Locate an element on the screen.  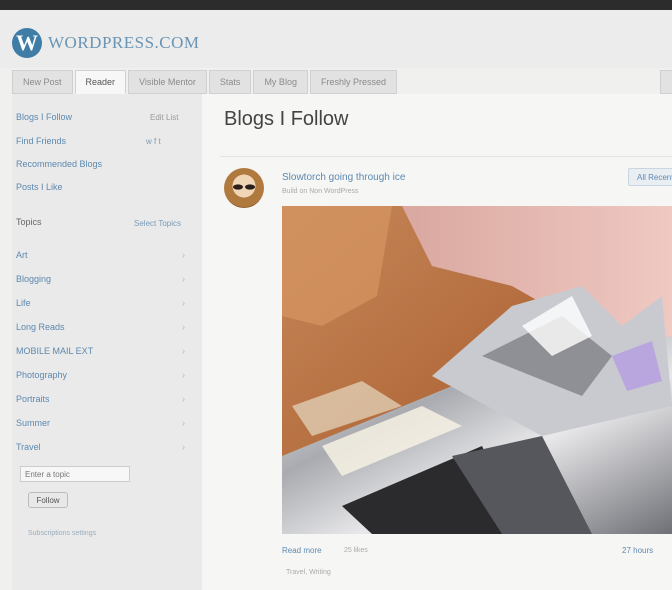
wordpress-logo: W WORDPRESS.COM is located at coordinates (106, 43).